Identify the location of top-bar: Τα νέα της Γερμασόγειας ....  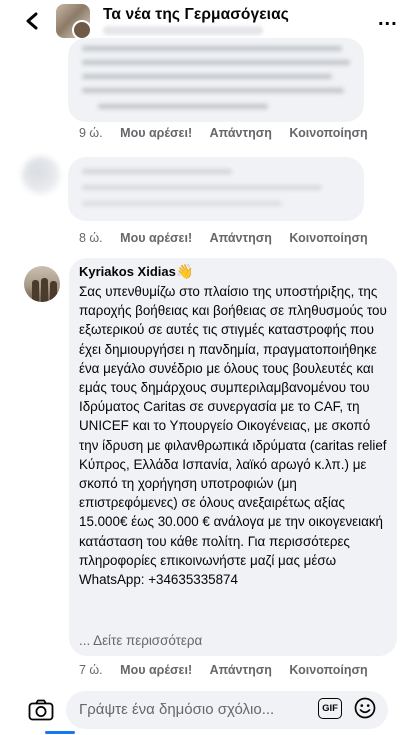
(208, 20).